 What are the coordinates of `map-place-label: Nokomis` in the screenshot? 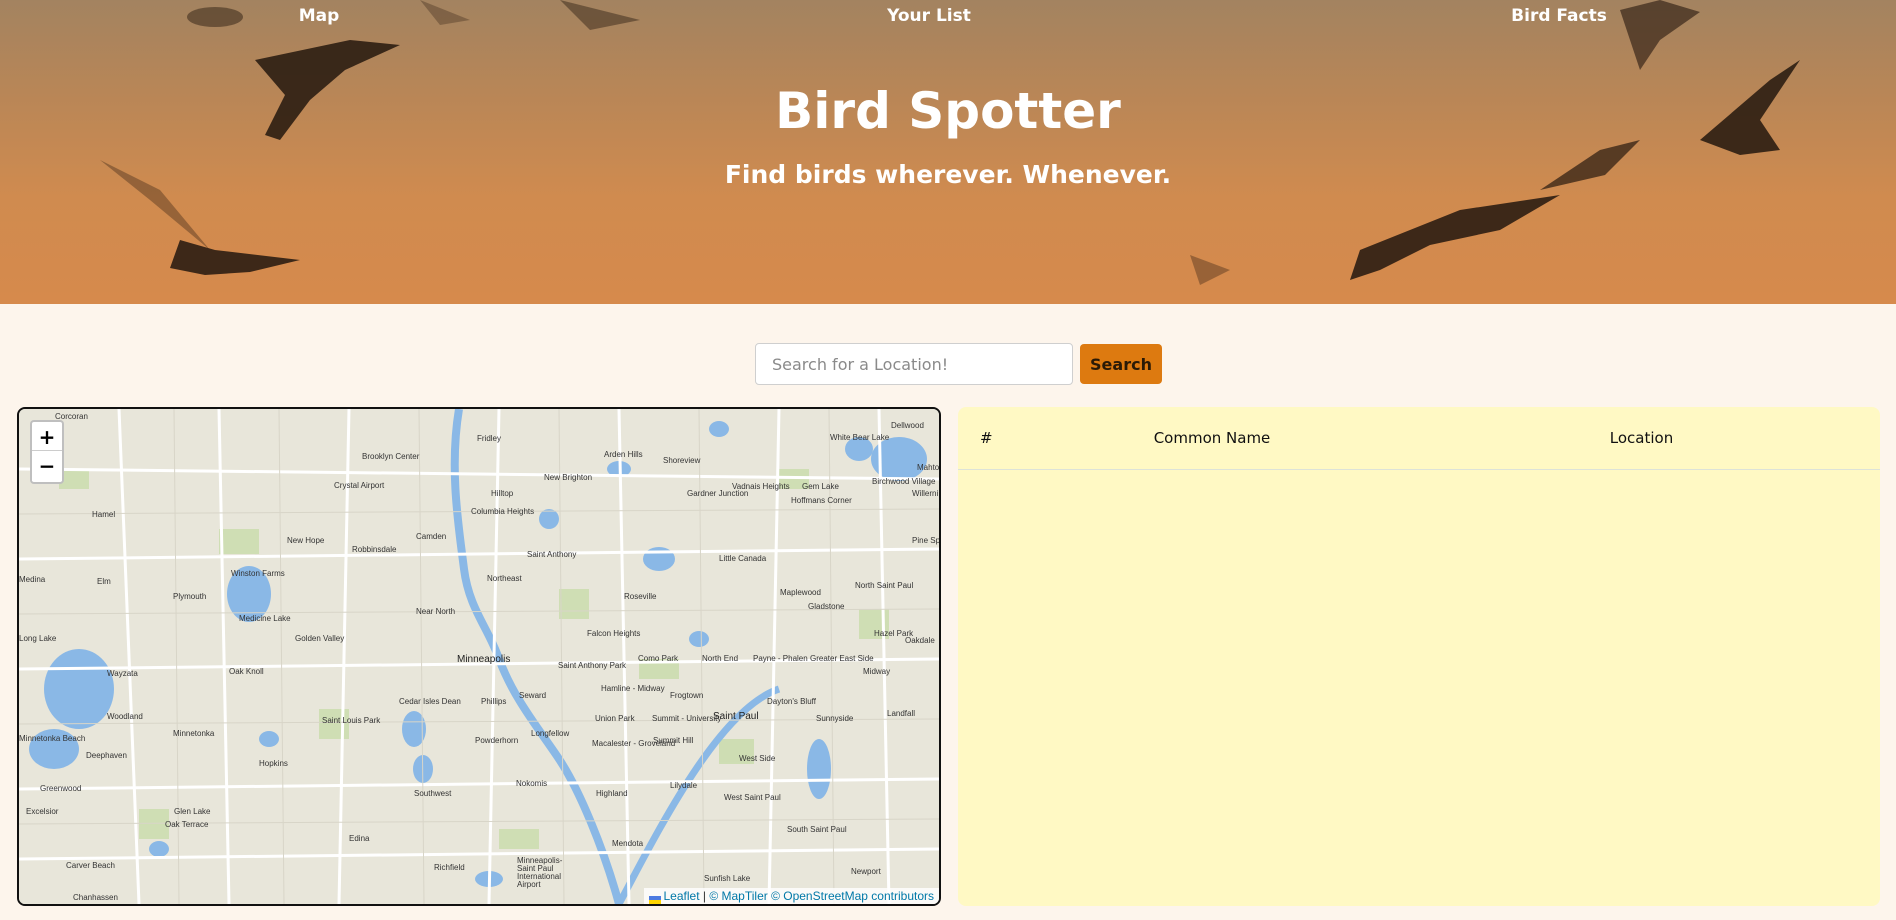 It's located at (532, 783).